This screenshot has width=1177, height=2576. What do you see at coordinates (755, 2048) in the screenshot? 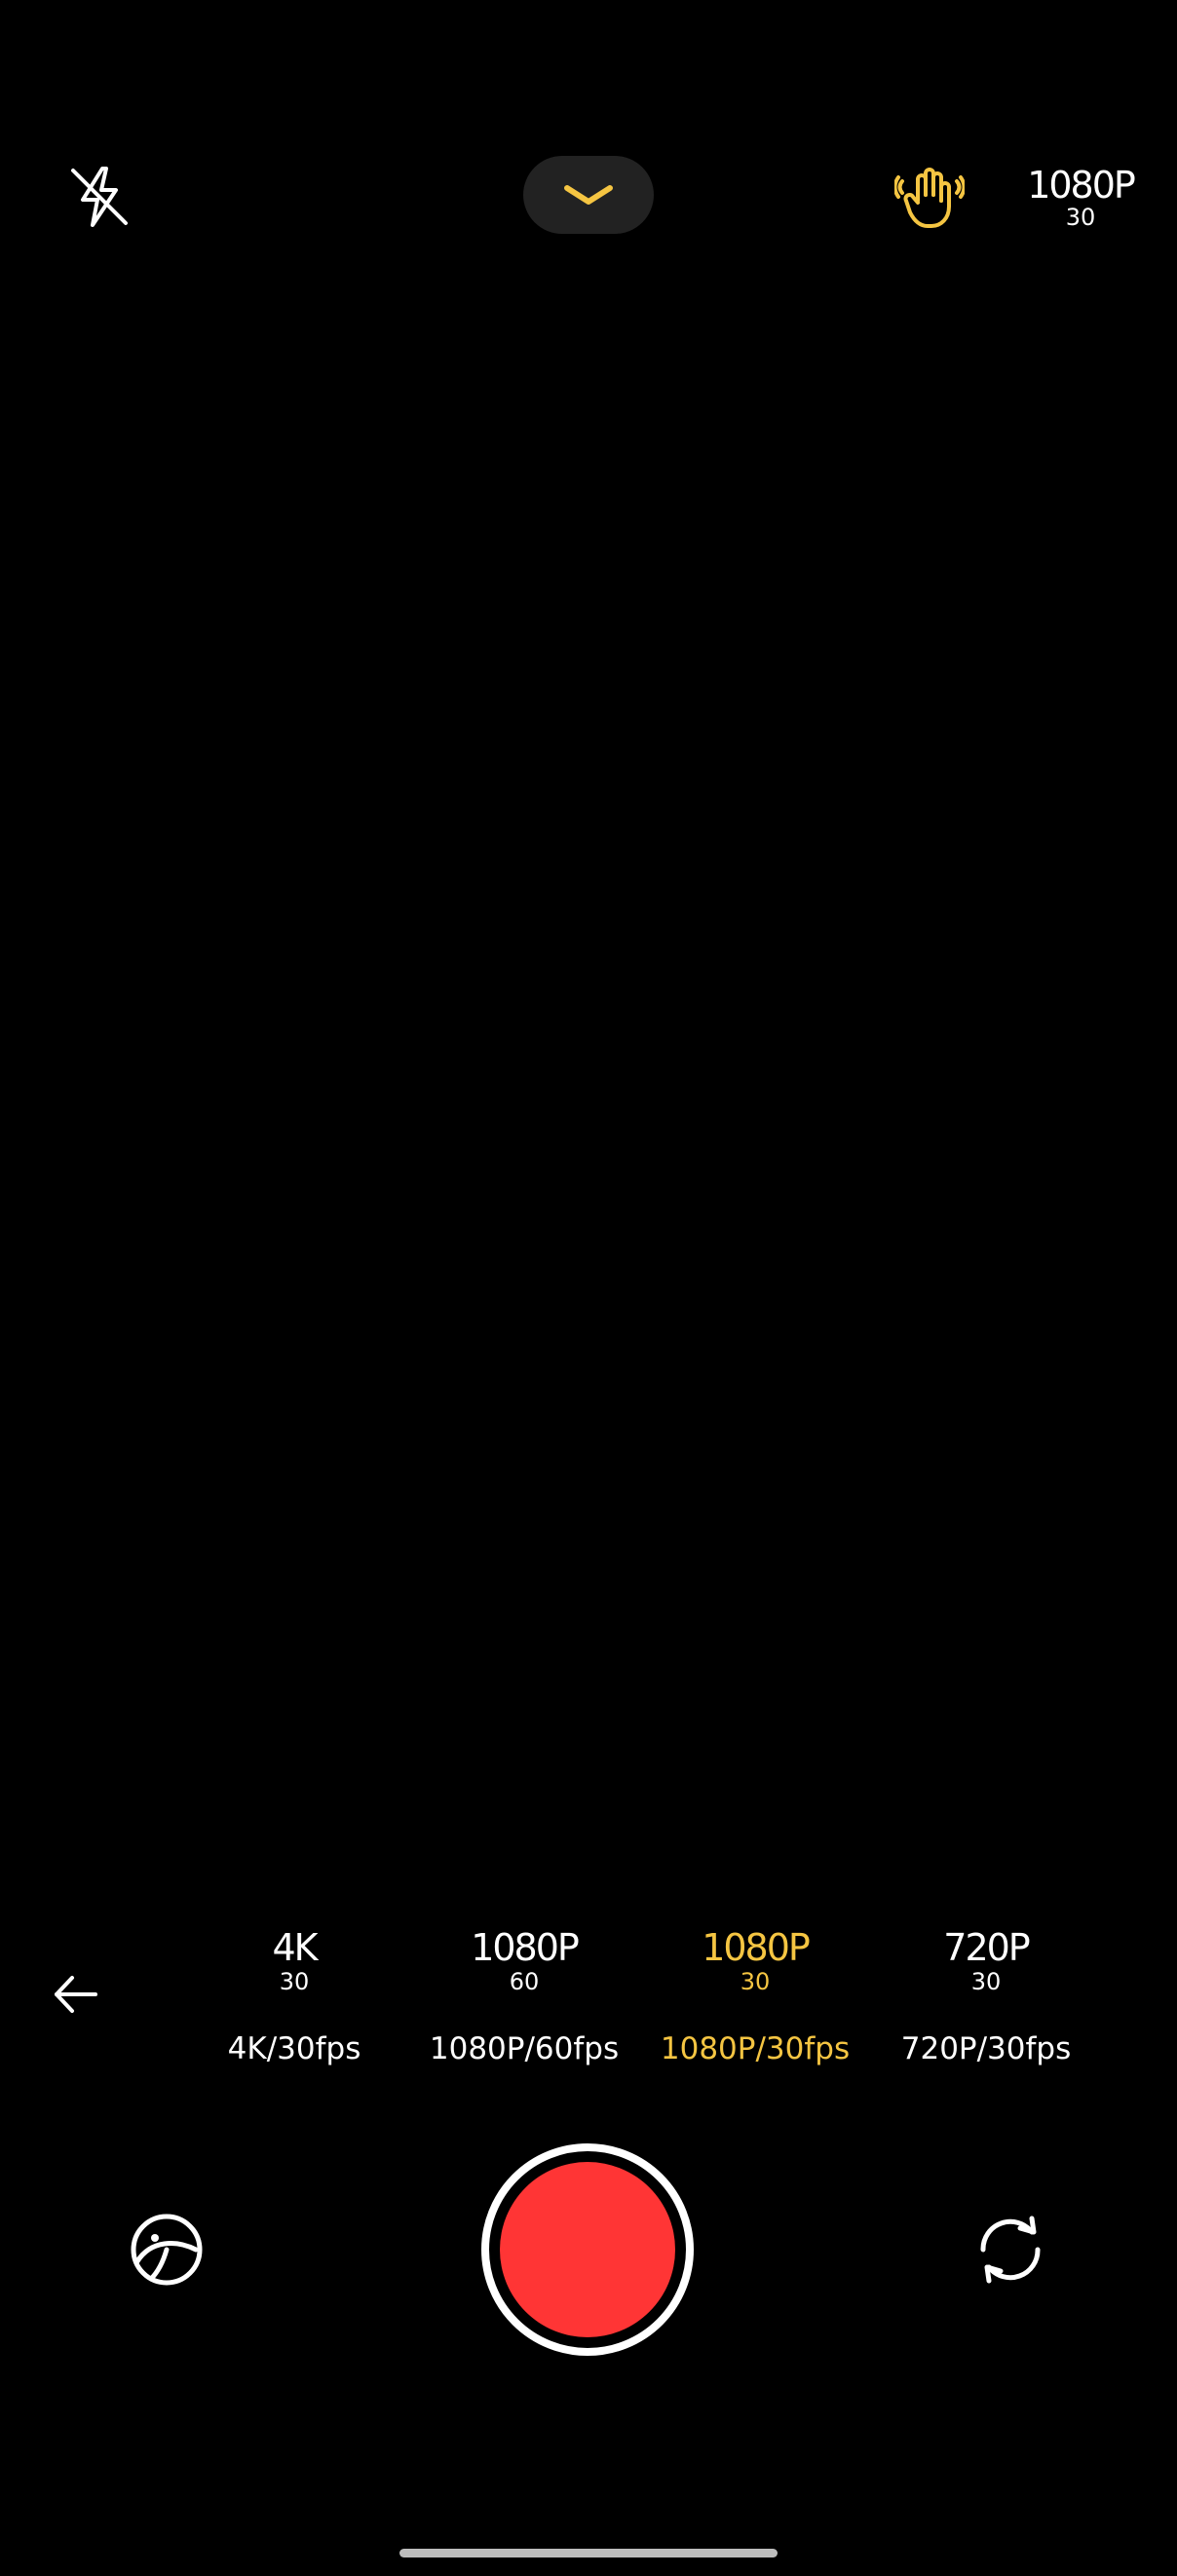
I see `option-label: 1080P/30fps` at bounding box center [755, 2048].